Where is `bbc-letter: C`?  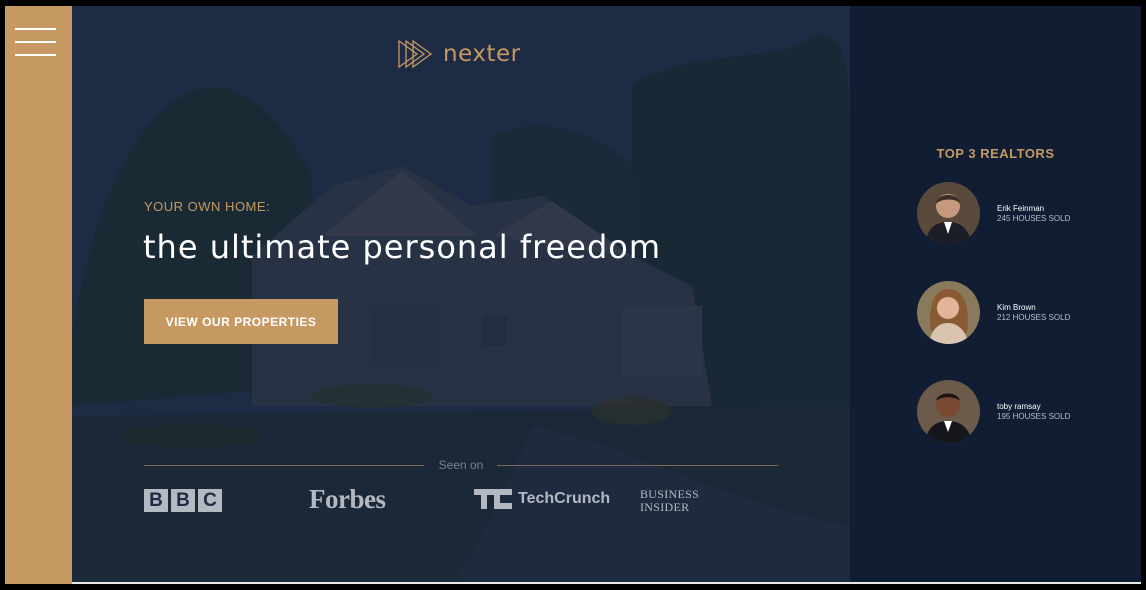
bbc-letter: C is located at coordinates (210, 500).